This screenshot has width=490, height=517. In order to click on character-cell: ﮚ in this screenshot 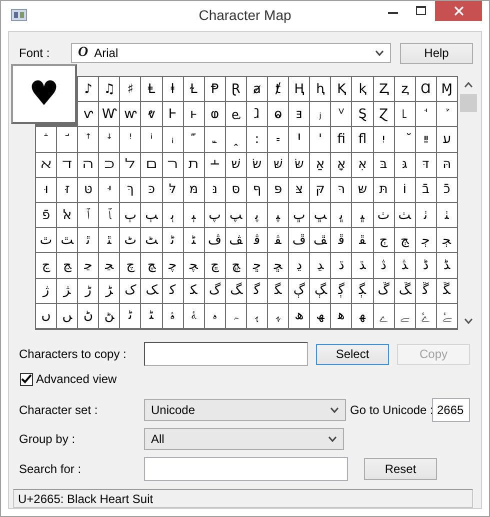, I will do `click(384, 290)`.